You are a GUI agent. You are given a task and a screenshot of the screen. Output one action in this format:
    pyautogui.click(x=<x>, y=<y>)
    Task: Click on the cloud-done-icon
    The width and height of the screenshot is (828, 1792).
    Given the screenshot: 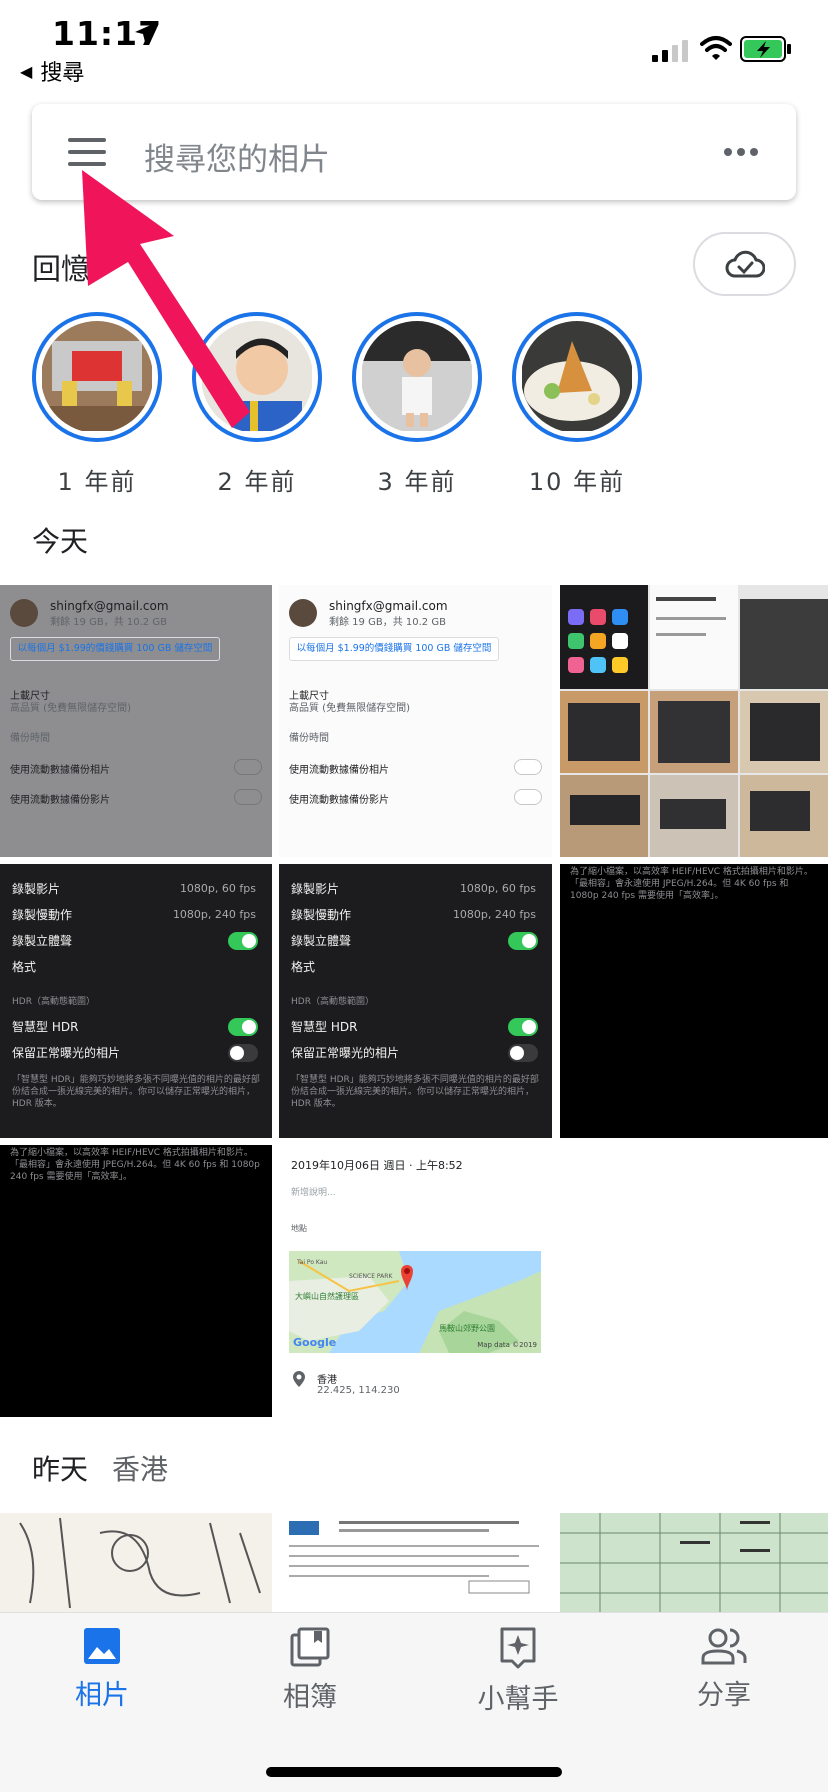 What is the action you would take?
    pyautogui.click(x=745, y=264)
    